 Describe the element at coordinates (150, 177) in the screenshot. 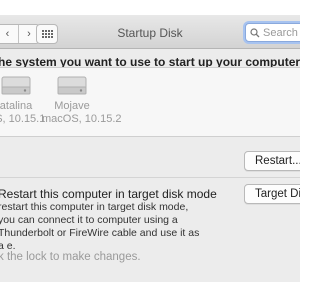

I see `divider` at that location.